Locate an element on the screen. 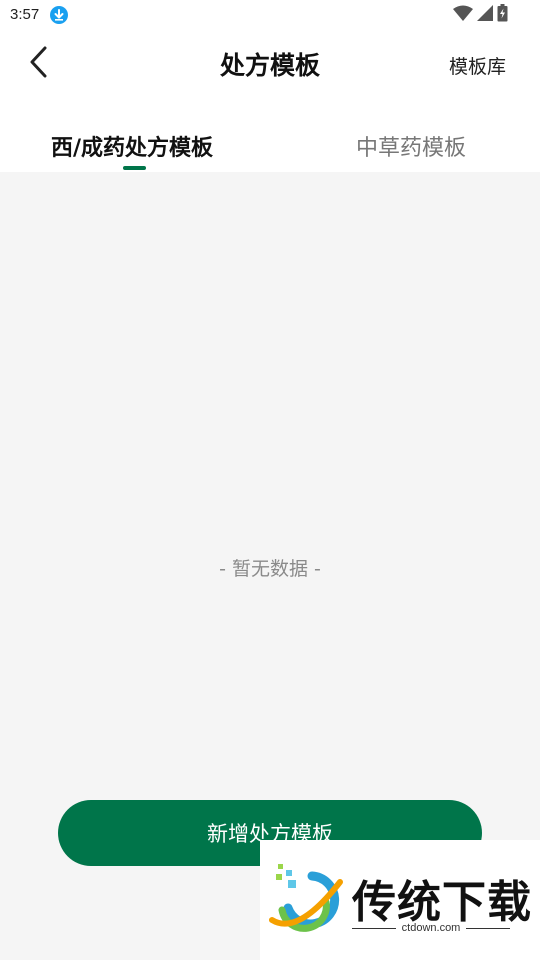  status-time: 3:57 is located at coordinates (25, 14).